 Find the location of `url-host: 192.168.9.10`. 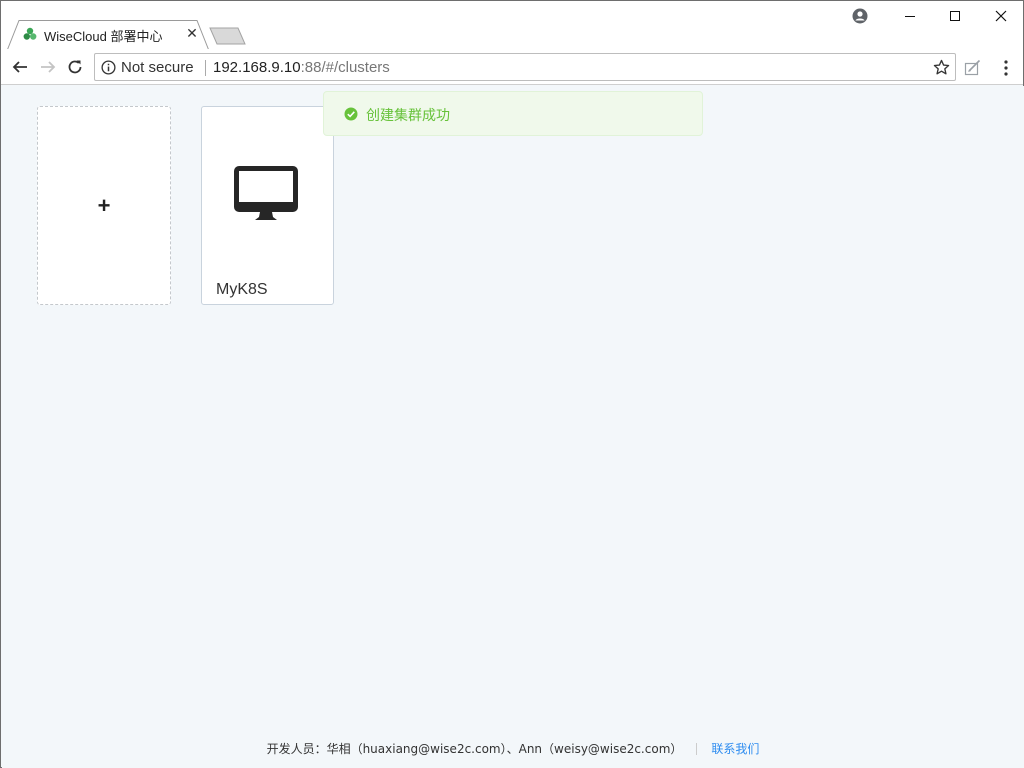

url-host: 192.168.9.10 is located at coordinates (257, 67).